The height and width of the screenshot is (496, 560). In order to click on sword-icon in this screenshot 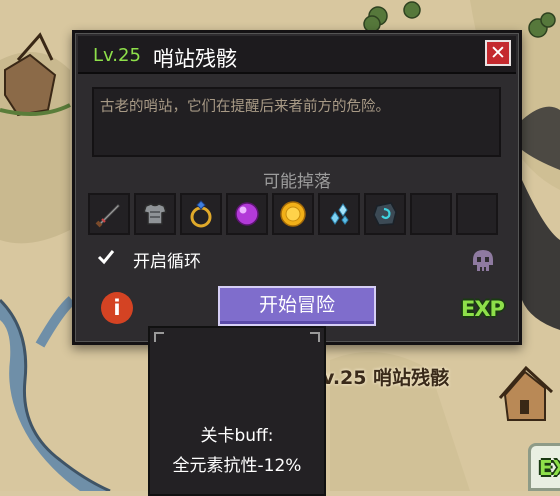, I will do `click(107, 216)`.